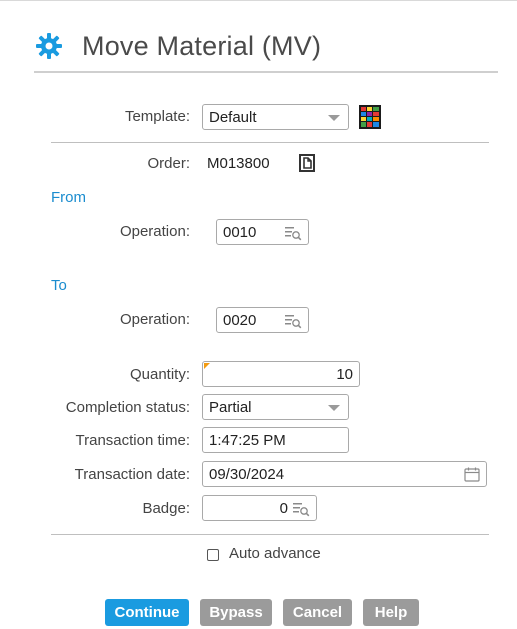 This screenshot has width=517, height=629. What do you see at coordinates (472, 474) in the screenshot?
I see `calendar-icon` at bounding box center [472, 474].